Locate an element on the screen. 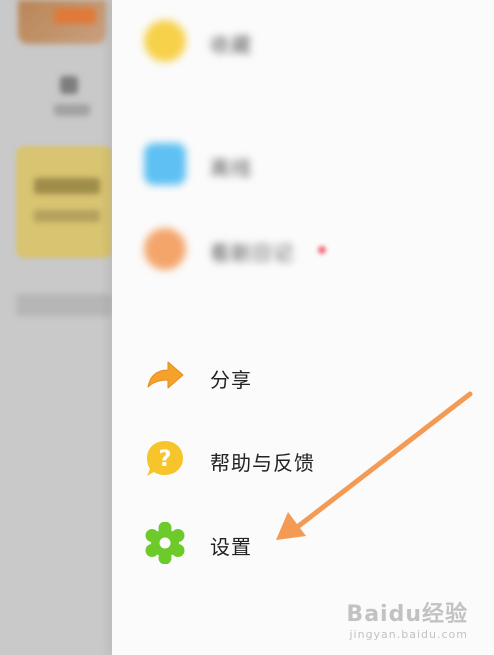 The image size is (494, 655). menu-item-help-feedback: ? 帮助与反馈 is located at coordinates (303, 459).